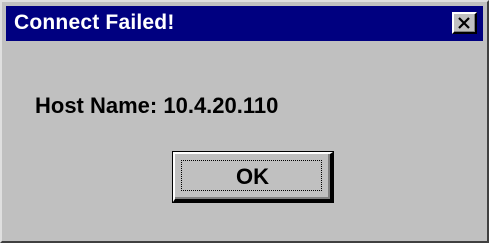  Describe the element at coordinates (244, 23) in the screenshot. I see `title-bar: Connect Failed!` at that location.